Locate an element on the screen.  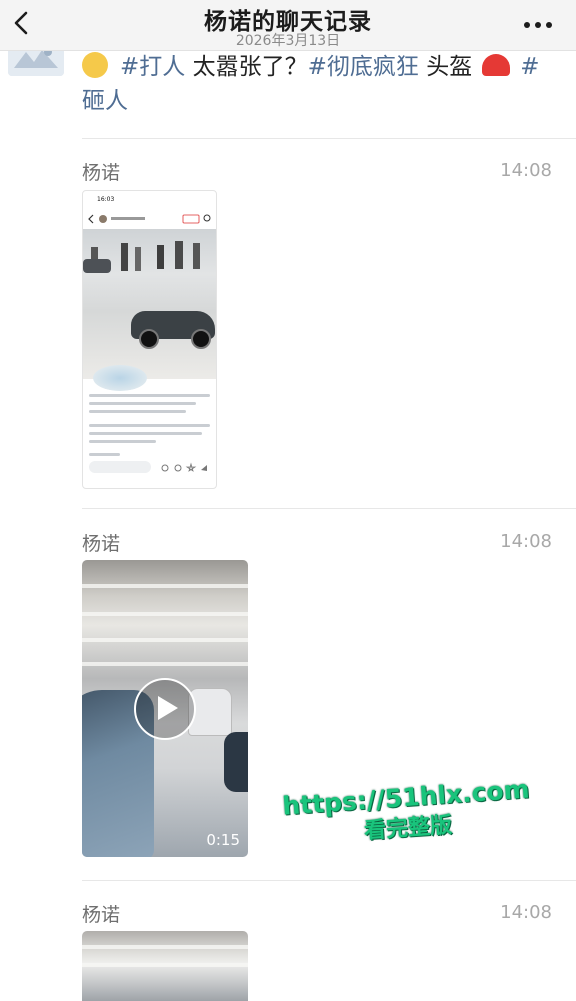
floor-logo is located at coordinates (120, 378).